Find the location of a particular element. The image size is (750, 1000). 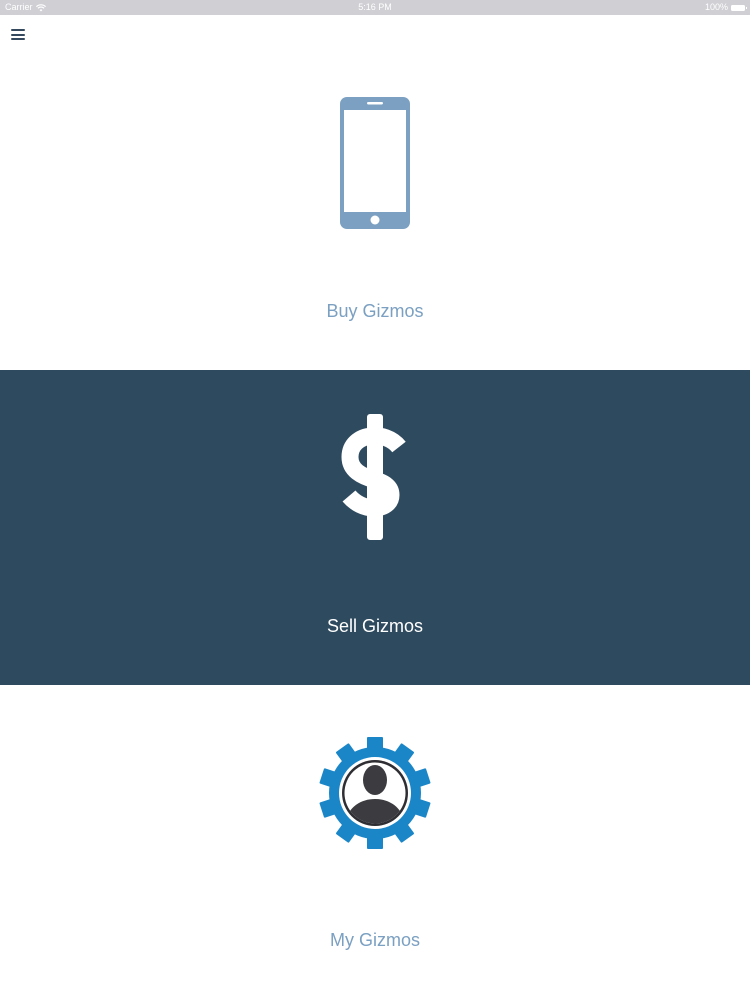

phone-icon is located at coordinates (375, 163).